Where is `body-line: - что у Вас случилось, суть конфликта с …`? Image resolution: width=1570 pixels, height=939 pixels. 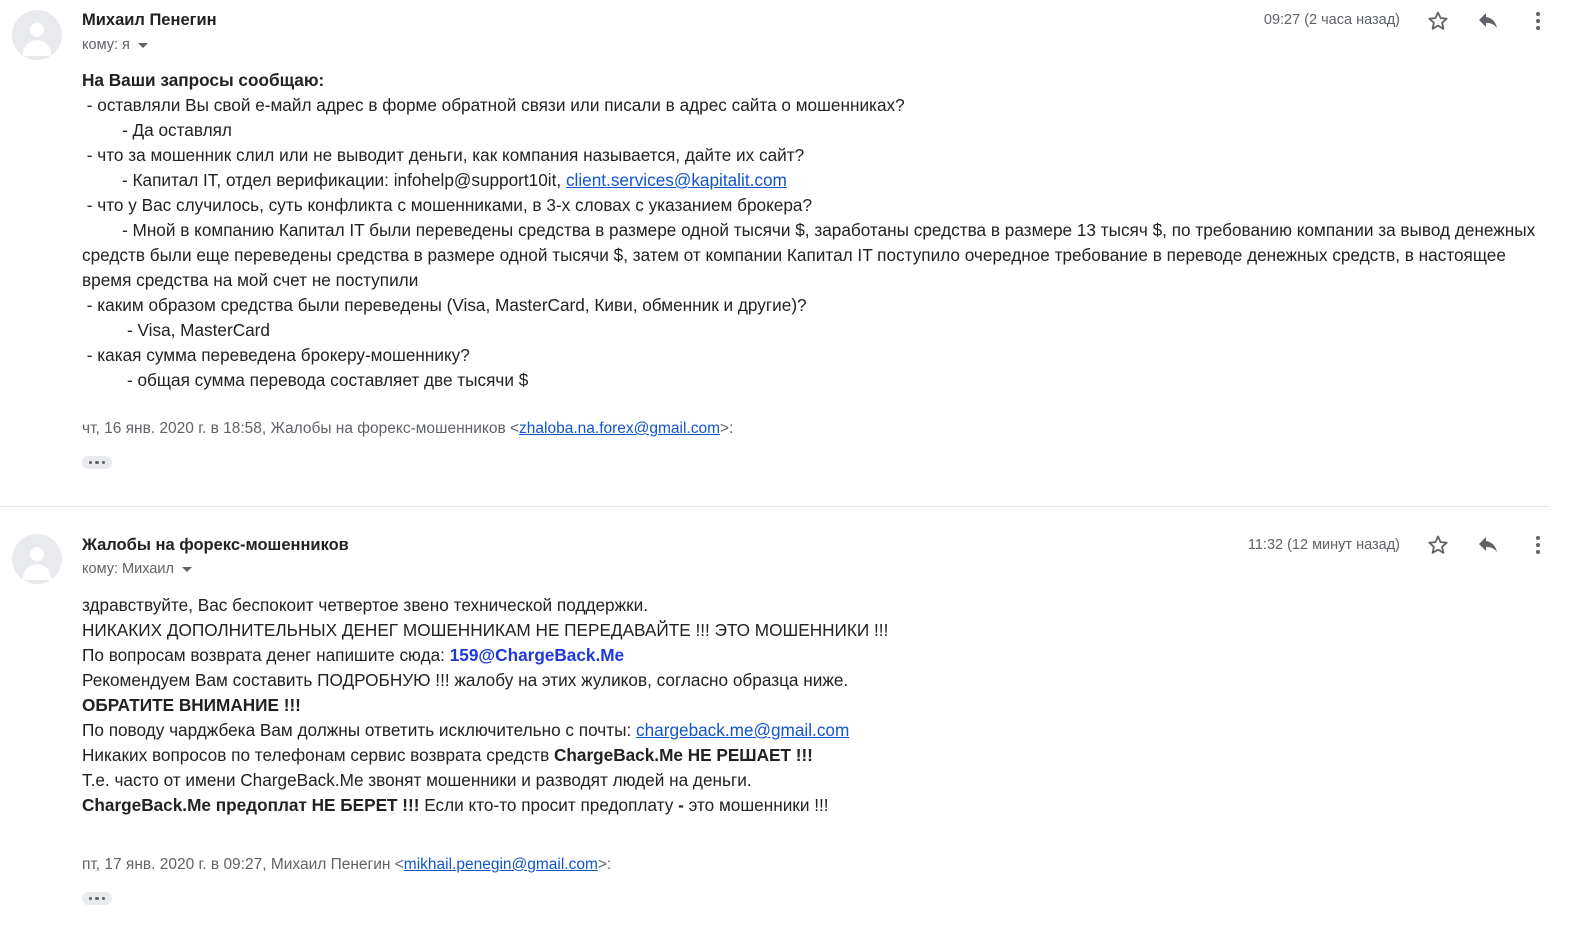
body-line: - что у Вас случилось, суть конфликта с … is located at coordinates (447, 205).